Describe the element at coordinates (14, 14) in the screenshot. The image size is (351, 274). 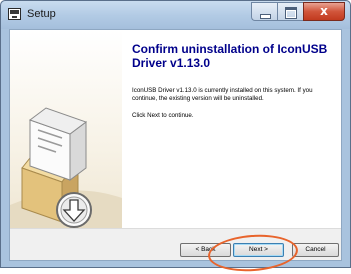
I see `setup-app-icon` at that location.